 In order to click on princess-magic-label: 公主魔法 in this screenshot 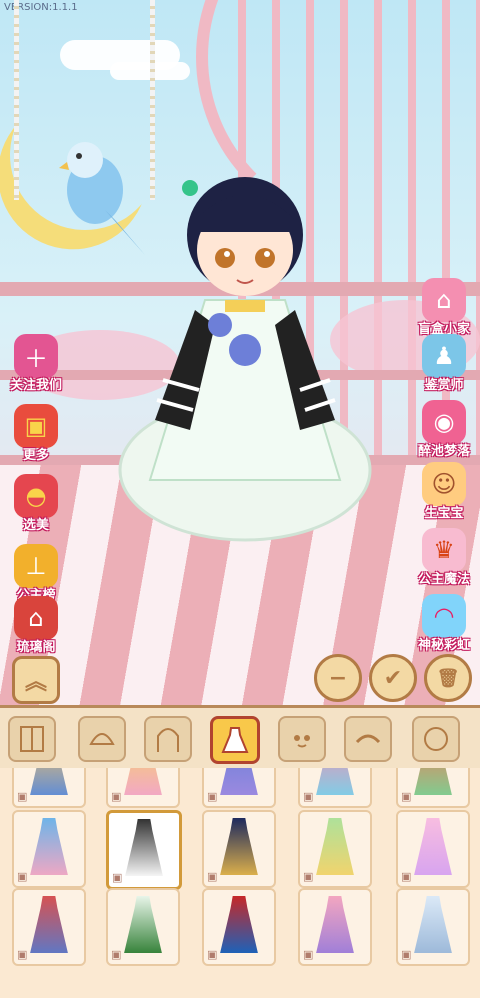, I will do `click(443, 579)`.